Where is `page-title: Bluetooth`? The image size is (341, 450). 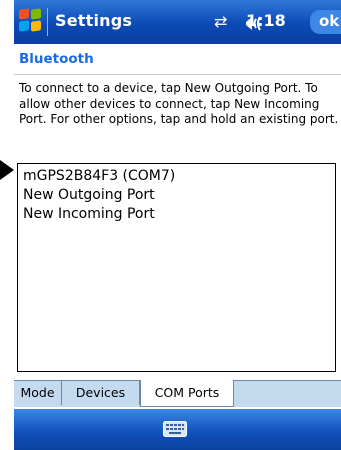
page-title: Bluetooth is located at coordinates (56, 59).